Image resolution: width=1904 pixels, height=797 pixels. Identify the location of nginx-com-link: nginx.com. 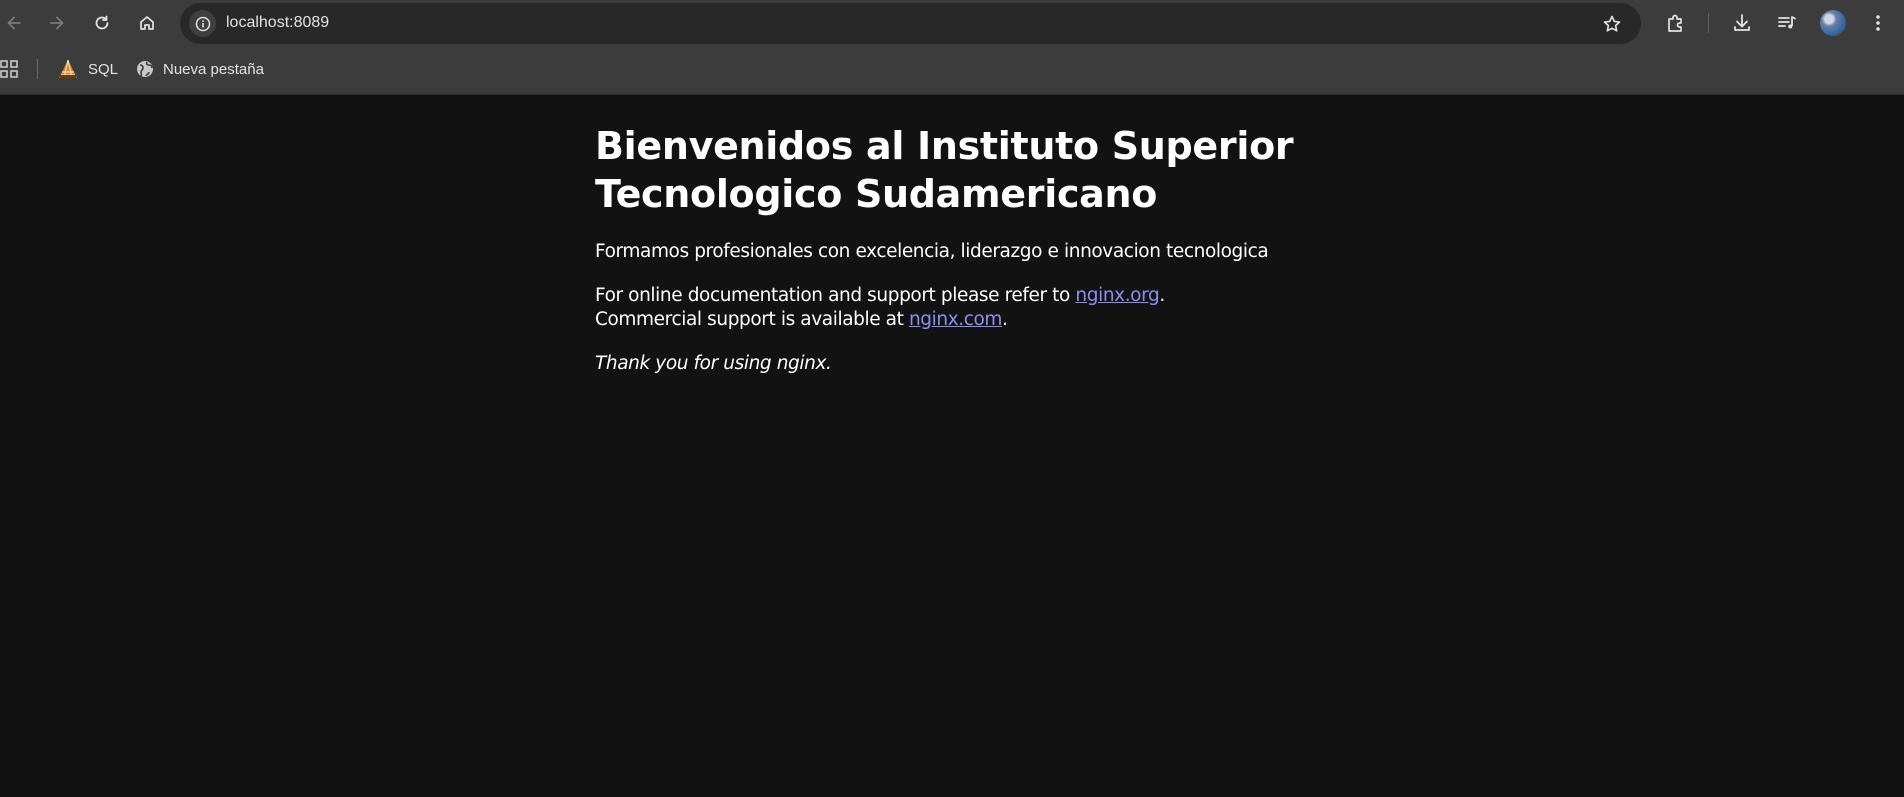
(955, 319).